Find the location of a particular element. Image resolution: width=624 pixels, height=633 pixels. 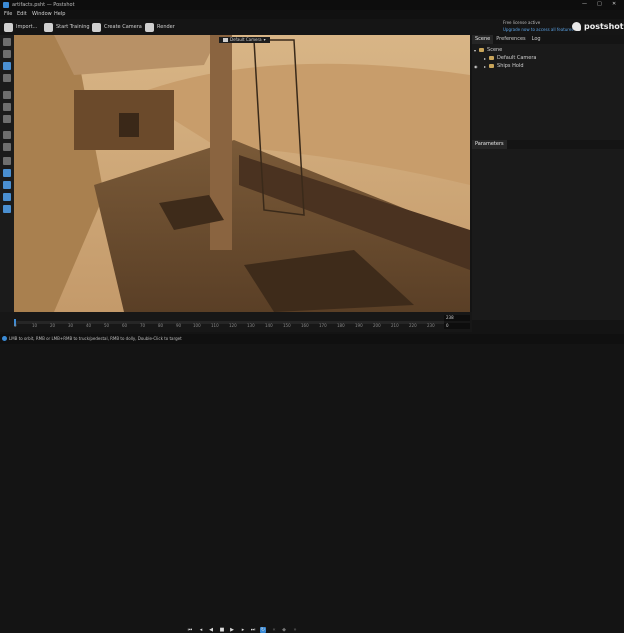

step-back-icon: ◂ is located at coordinates (201, 630).